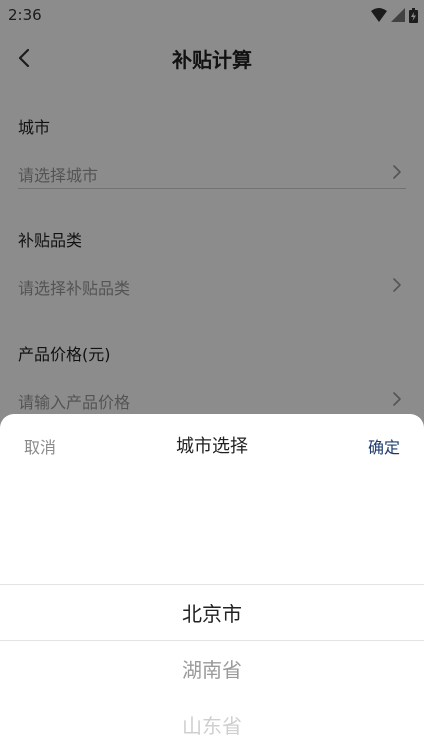 The height and width of the screenshot is (753, 424). I want to click on picker-selection-line-top, so click(212, 584).